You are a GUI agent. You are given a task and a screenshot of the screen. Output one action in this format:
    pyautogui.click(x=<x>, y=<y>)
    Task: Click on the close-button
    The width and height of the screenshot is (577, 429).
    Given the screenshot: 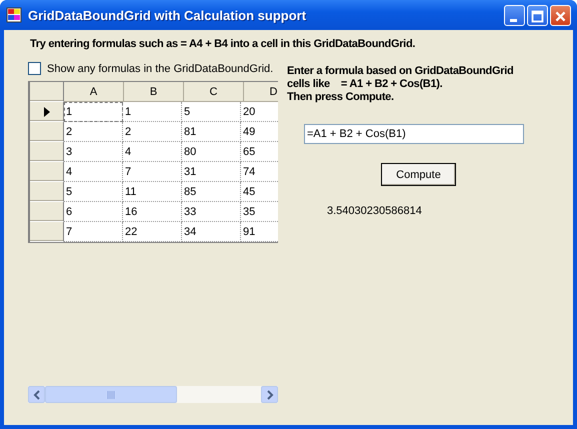 What is the action you would take?
    pyautogui.click(x=560, y=15)
    